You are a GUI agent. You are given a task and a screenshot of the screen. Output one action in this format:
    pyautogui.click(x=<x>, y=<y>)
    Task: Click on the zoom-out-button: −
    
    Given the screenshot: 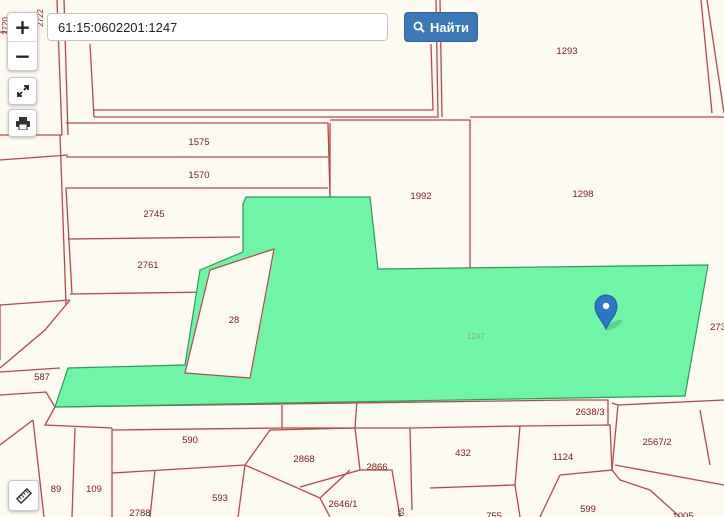 What is the action you would take?
    pyautogui.click(x=22, y=55)
    